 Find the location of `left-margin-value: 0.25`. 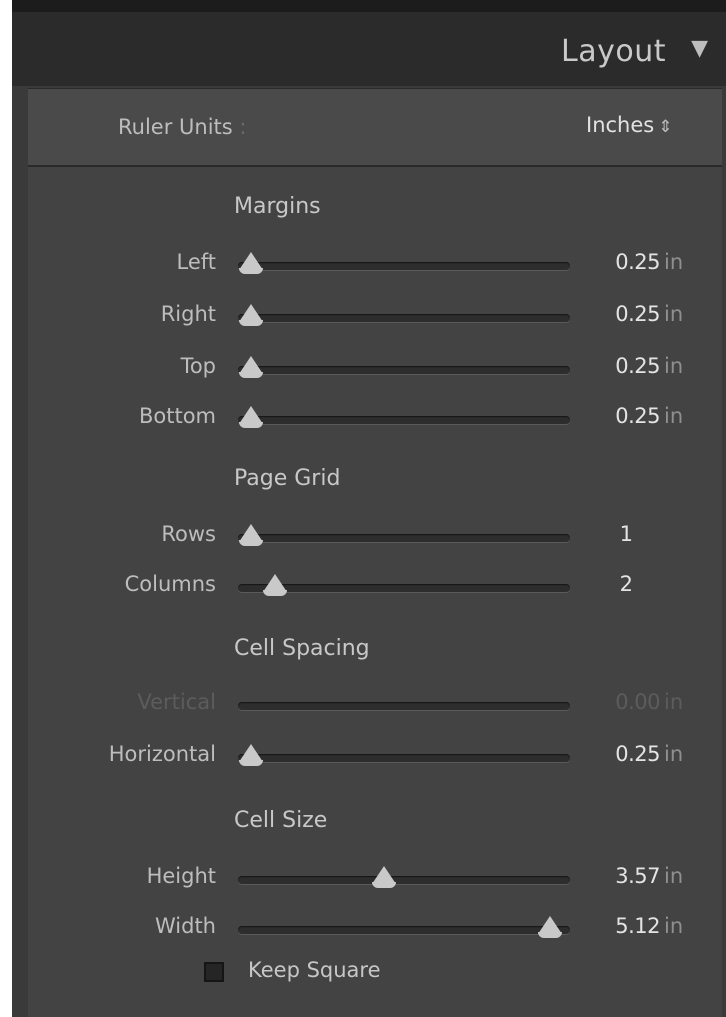

left-margin-value: 0.25 is located at coordinates (625, 262).